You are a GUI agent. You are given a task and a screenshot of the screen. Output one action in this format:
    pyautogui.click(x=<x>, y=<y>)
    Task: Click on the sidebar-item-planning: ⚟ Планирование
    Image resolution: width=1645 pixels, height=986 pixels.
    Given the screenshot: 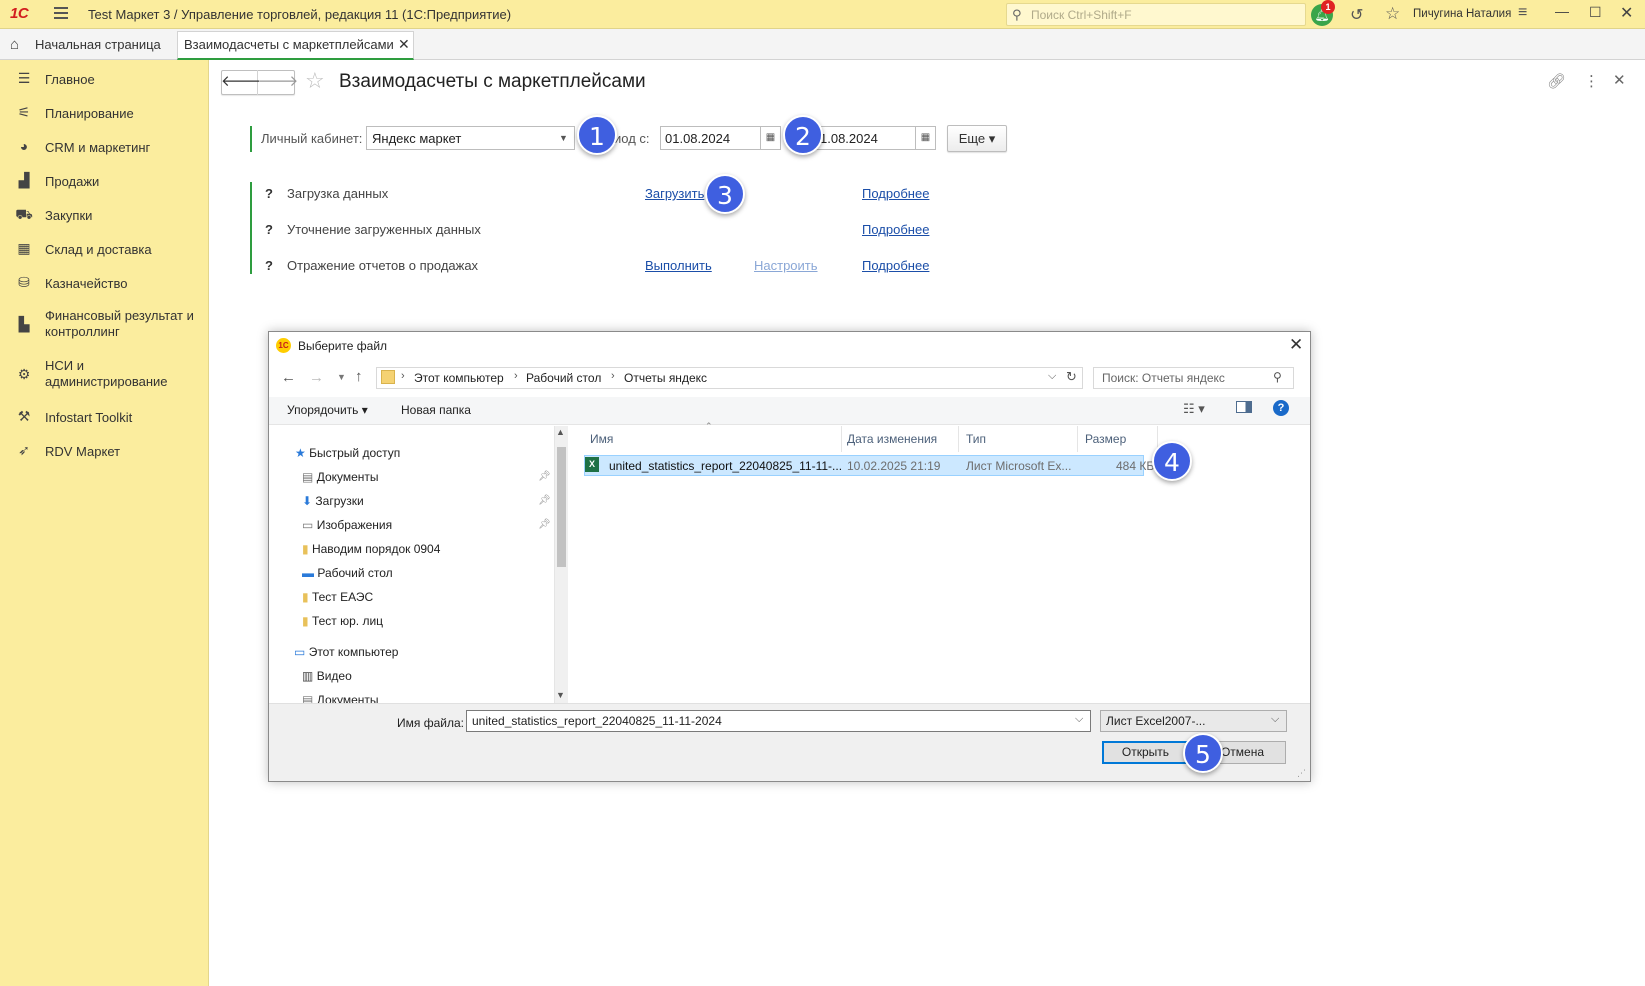 What is the action you would take?
    pyautogui.click(x=104, y=114)
    